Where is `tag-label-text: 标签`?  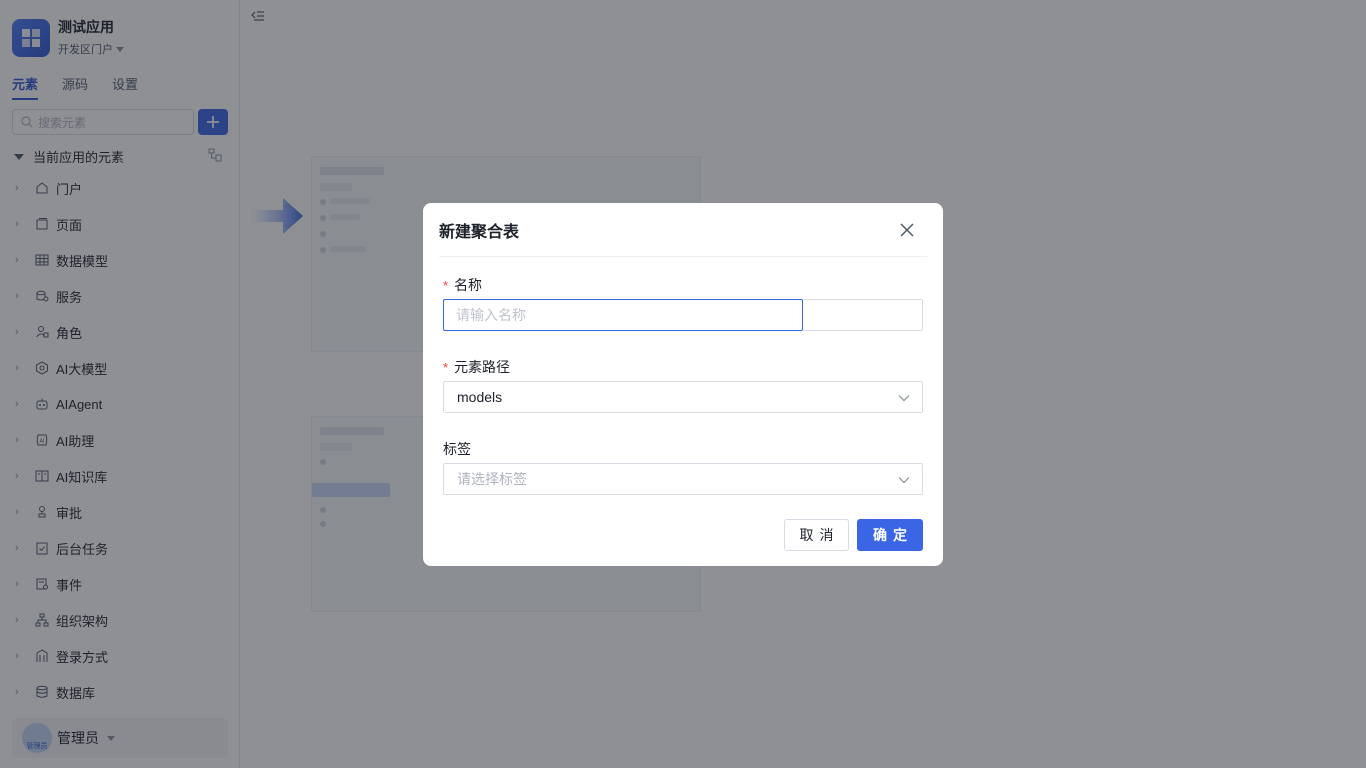 tag-label-text: 标签 is located at coordinates (457, 449).